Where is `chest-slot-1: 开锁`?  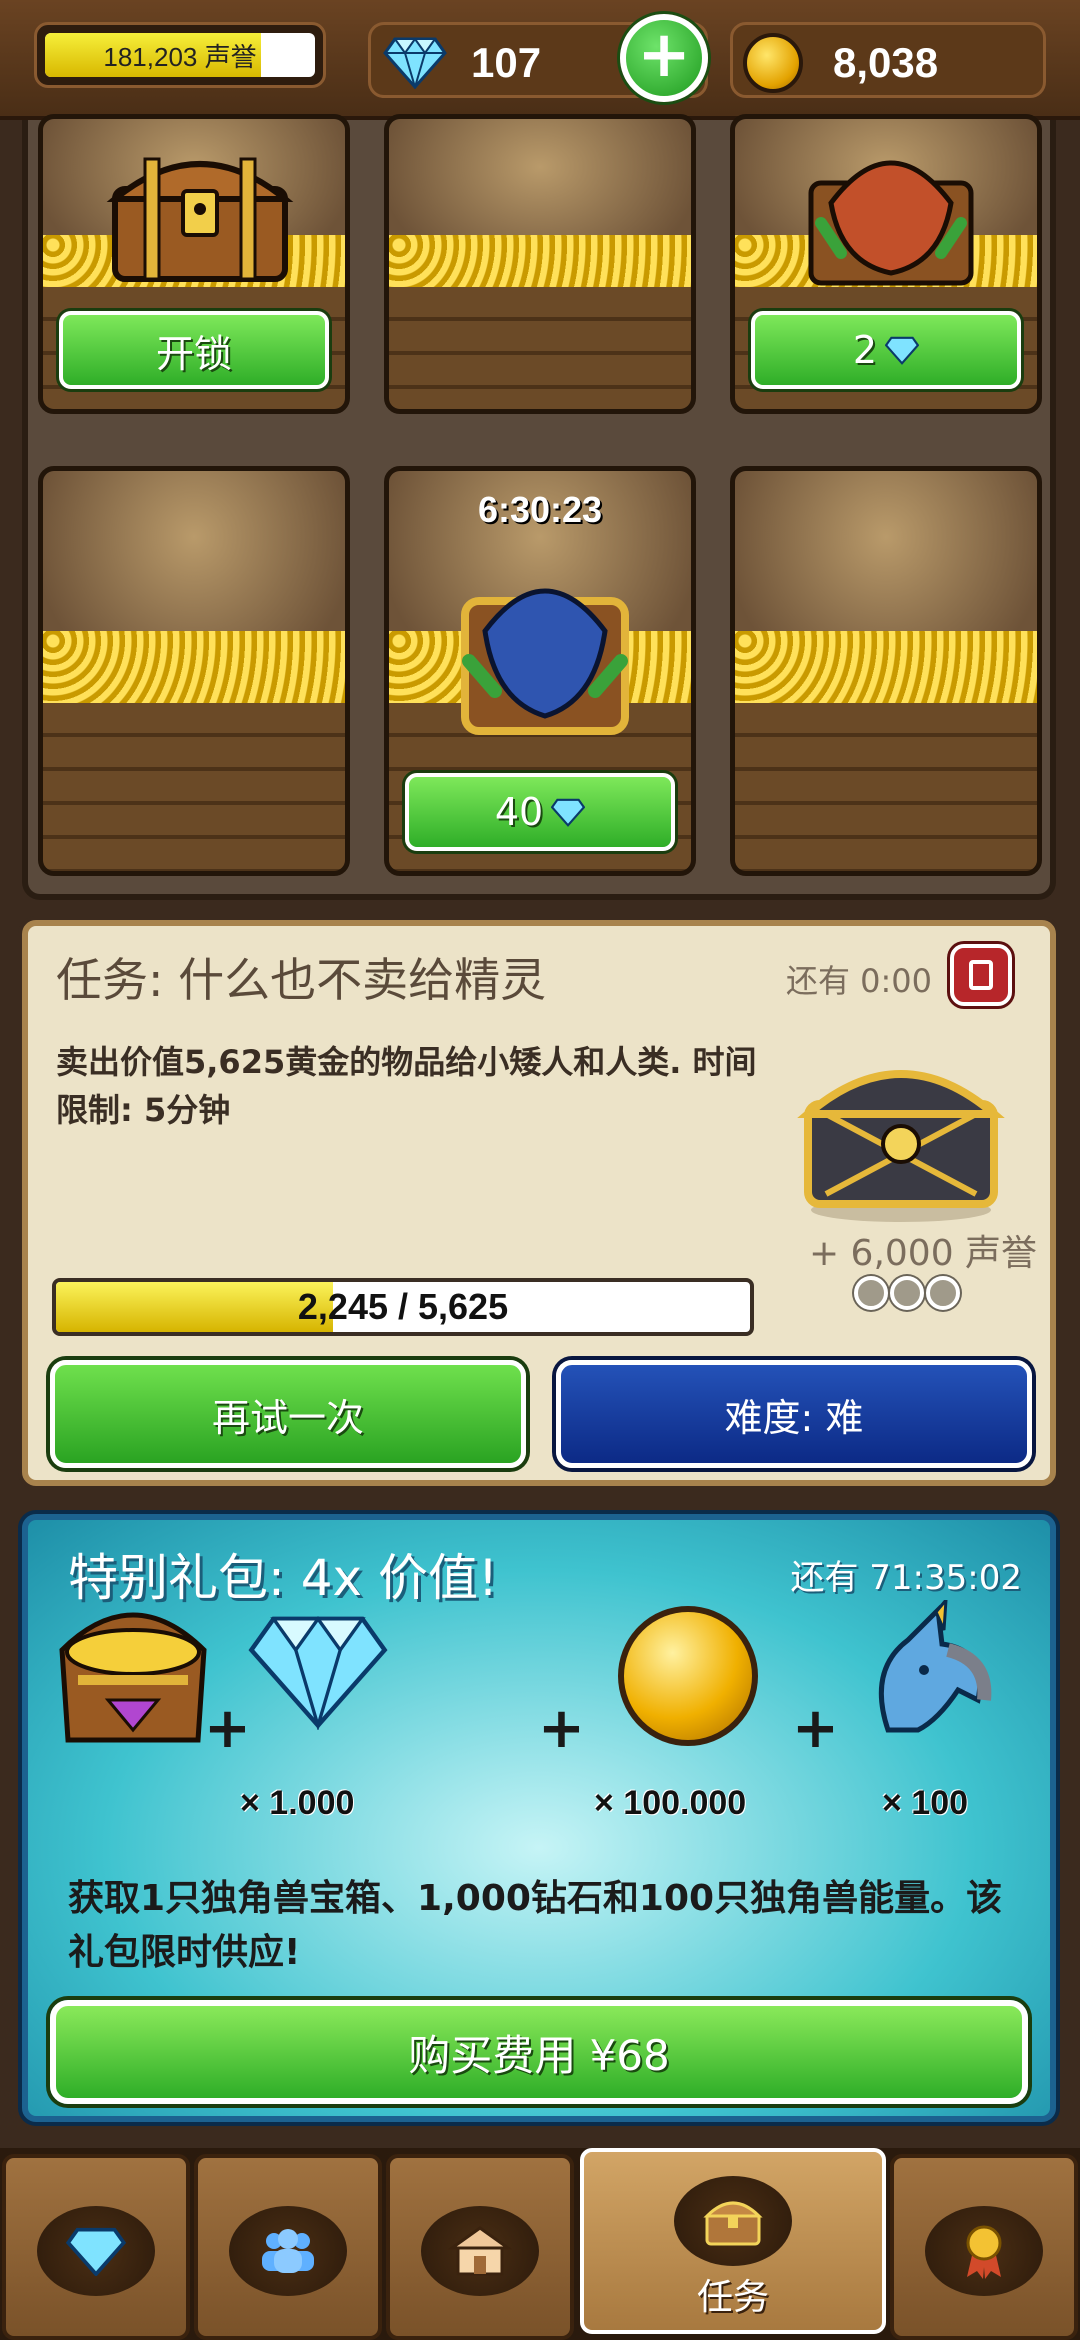 chest-slot-1: 开锁 is located at coordinates (194, 264).